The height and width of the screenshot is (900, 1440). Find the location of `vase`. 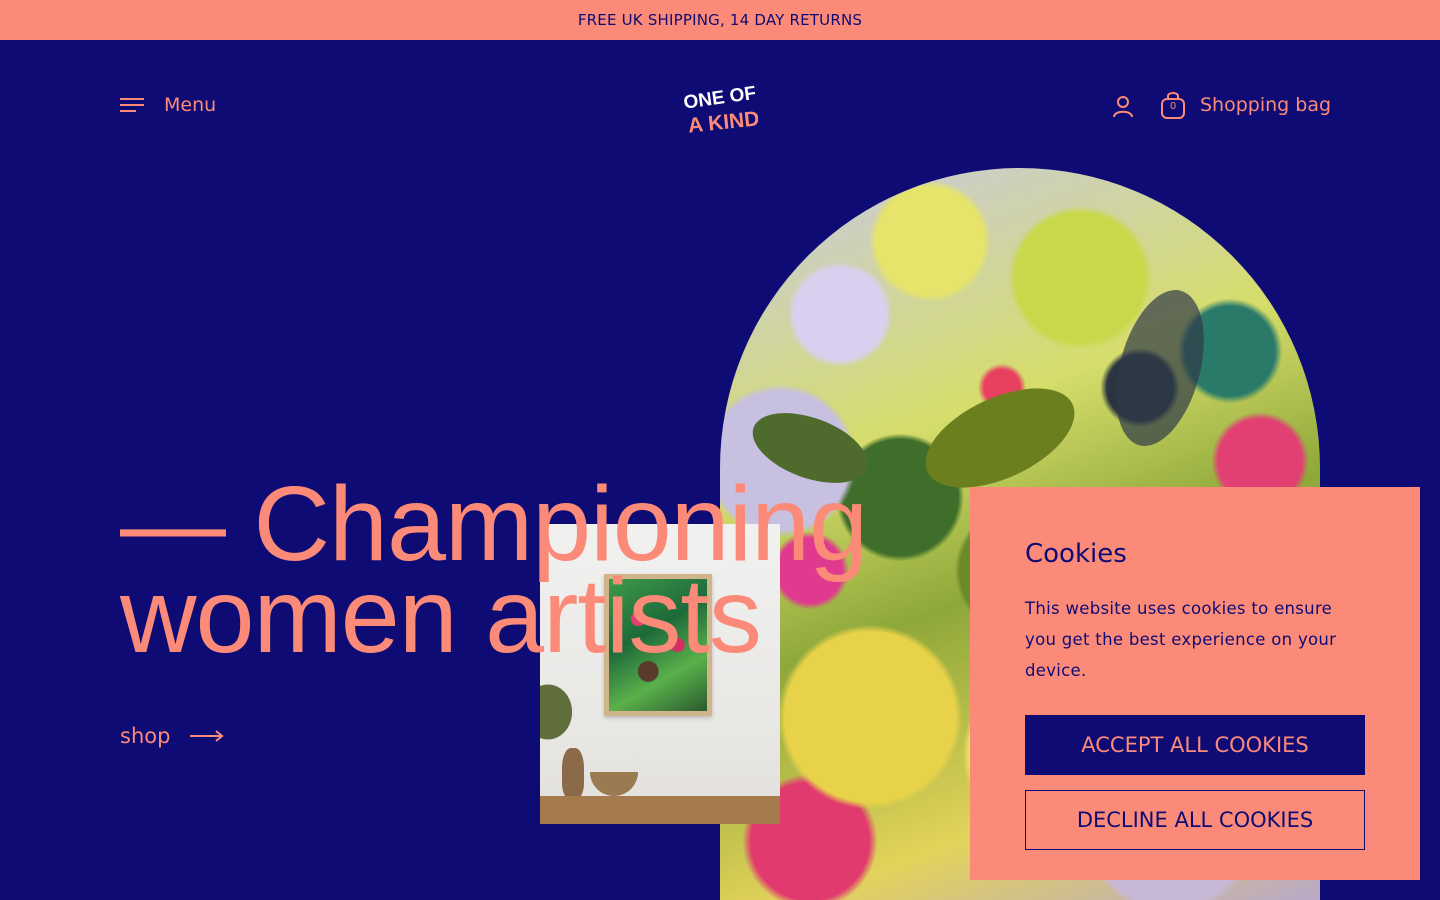

vase is located at coordinates (573, 773).